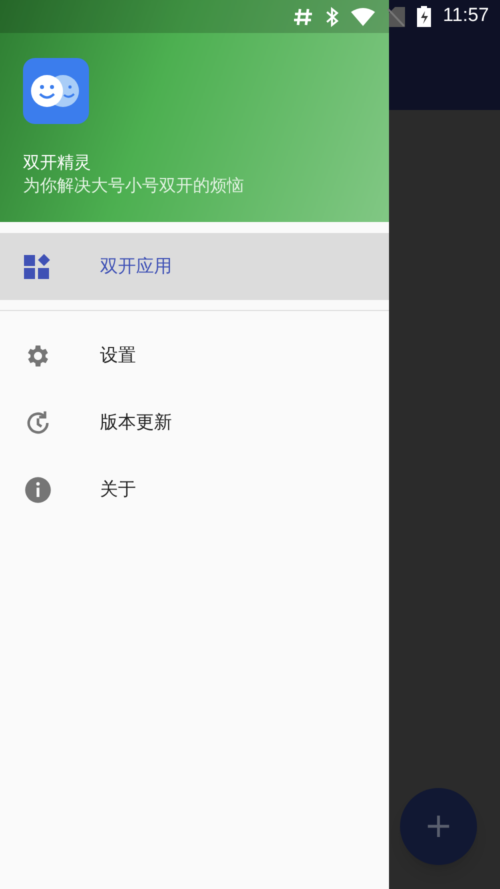 This screenshot has height=889, width=500. What do you see at coordinates (194, 266) in the screenshot?
I see `drawer-menu-item: 双开应用` at bounding box center [194, 266].